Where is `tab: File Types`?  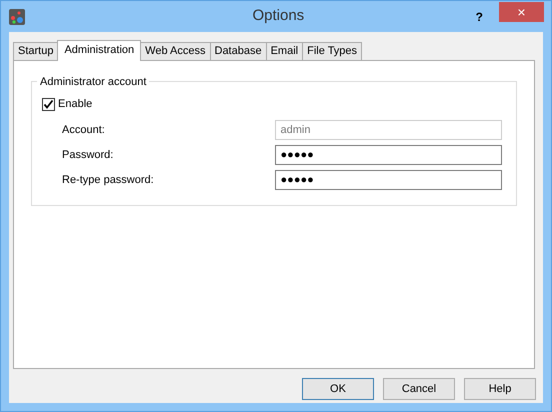
tab: File Types is located at coordinates (332, 51).